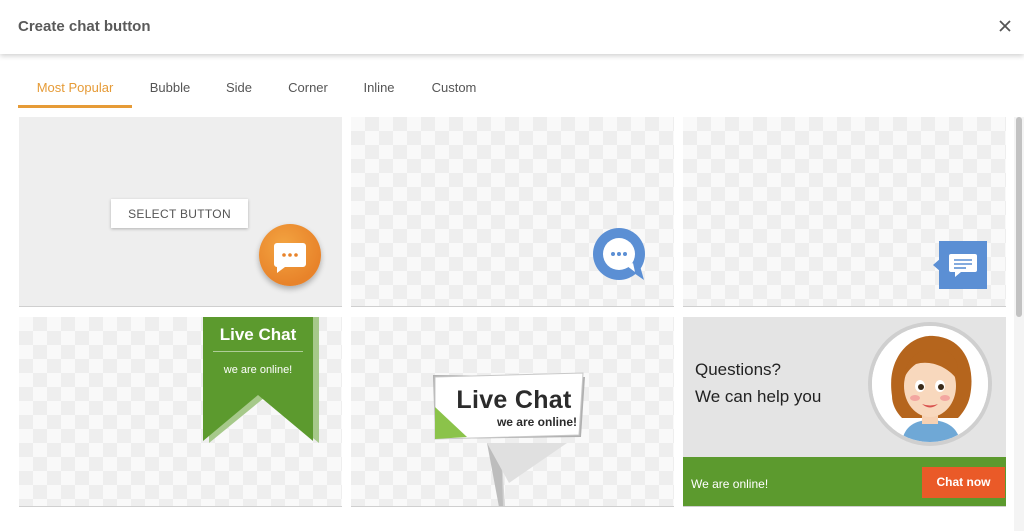  I want to click on avatar, so click(930, 384).